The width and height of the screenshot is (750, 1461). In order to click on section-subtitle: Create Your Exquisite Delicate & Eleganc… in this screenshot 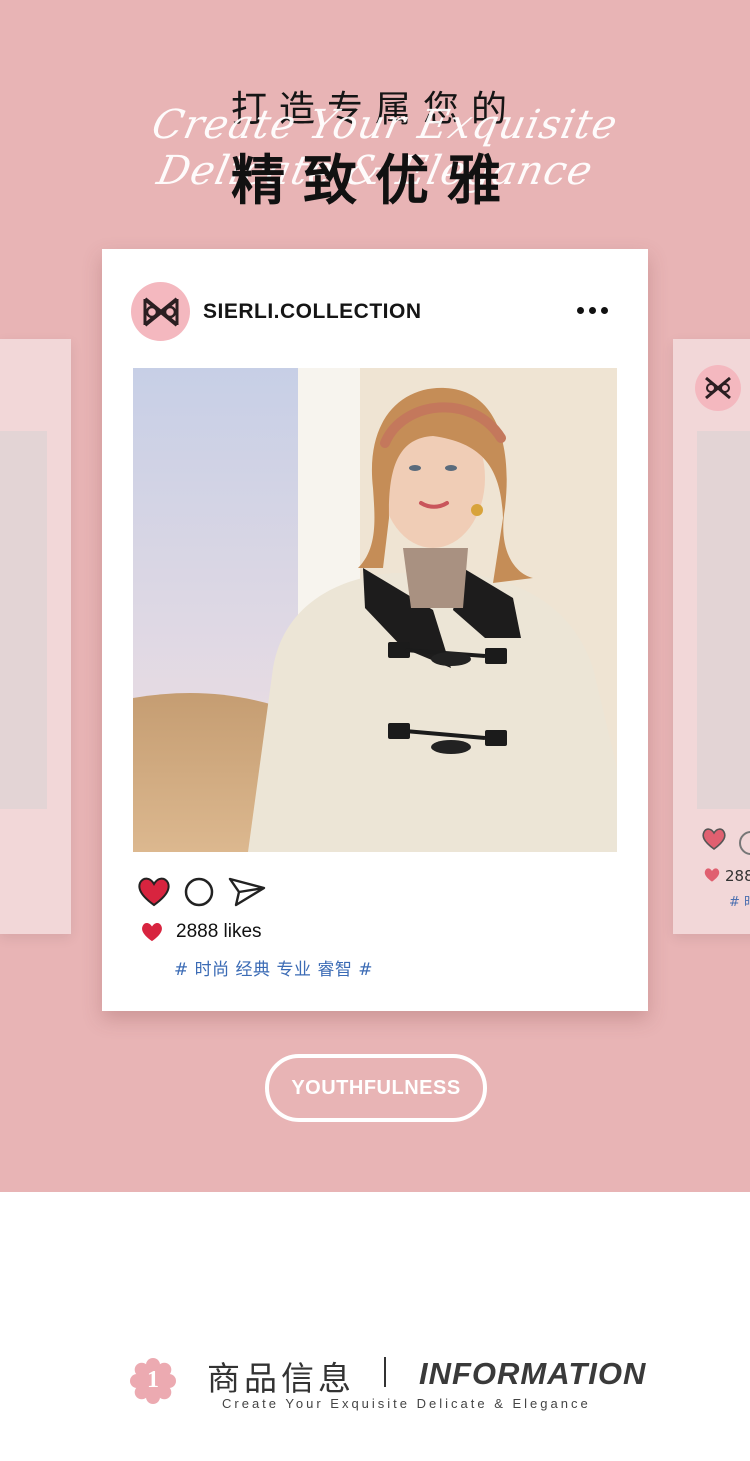, I will do `click(406, 1403)`.